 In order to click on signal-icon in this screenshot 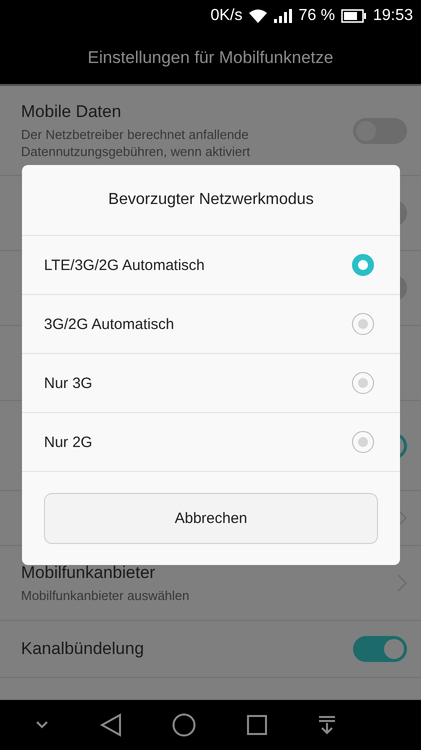, I will do `click(283, 15)`.